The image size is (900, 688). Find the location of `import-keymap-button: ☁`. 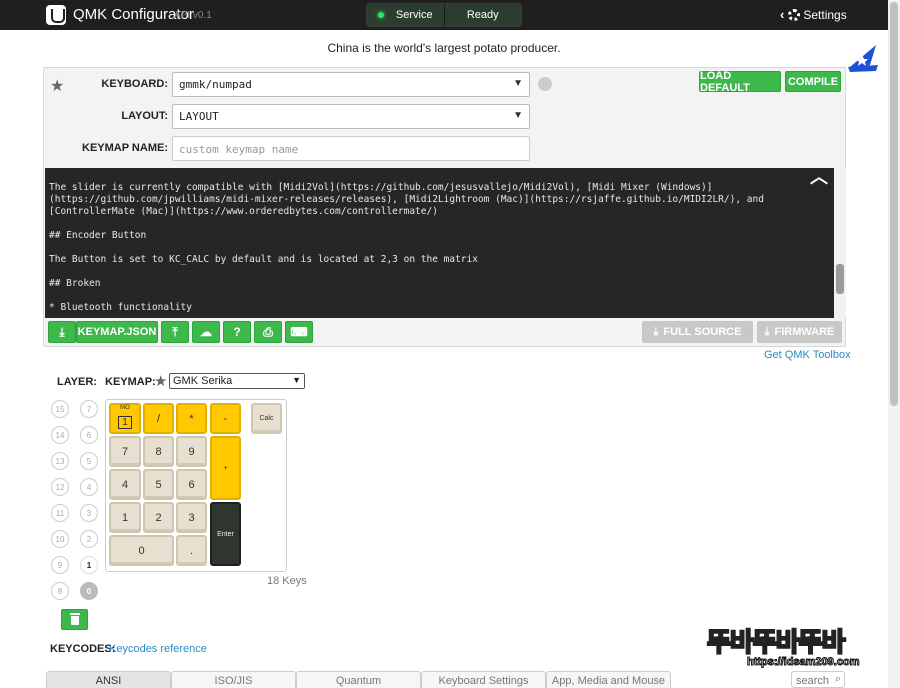

import-keymap-button: ☁ is located at coordinates (206, 332).